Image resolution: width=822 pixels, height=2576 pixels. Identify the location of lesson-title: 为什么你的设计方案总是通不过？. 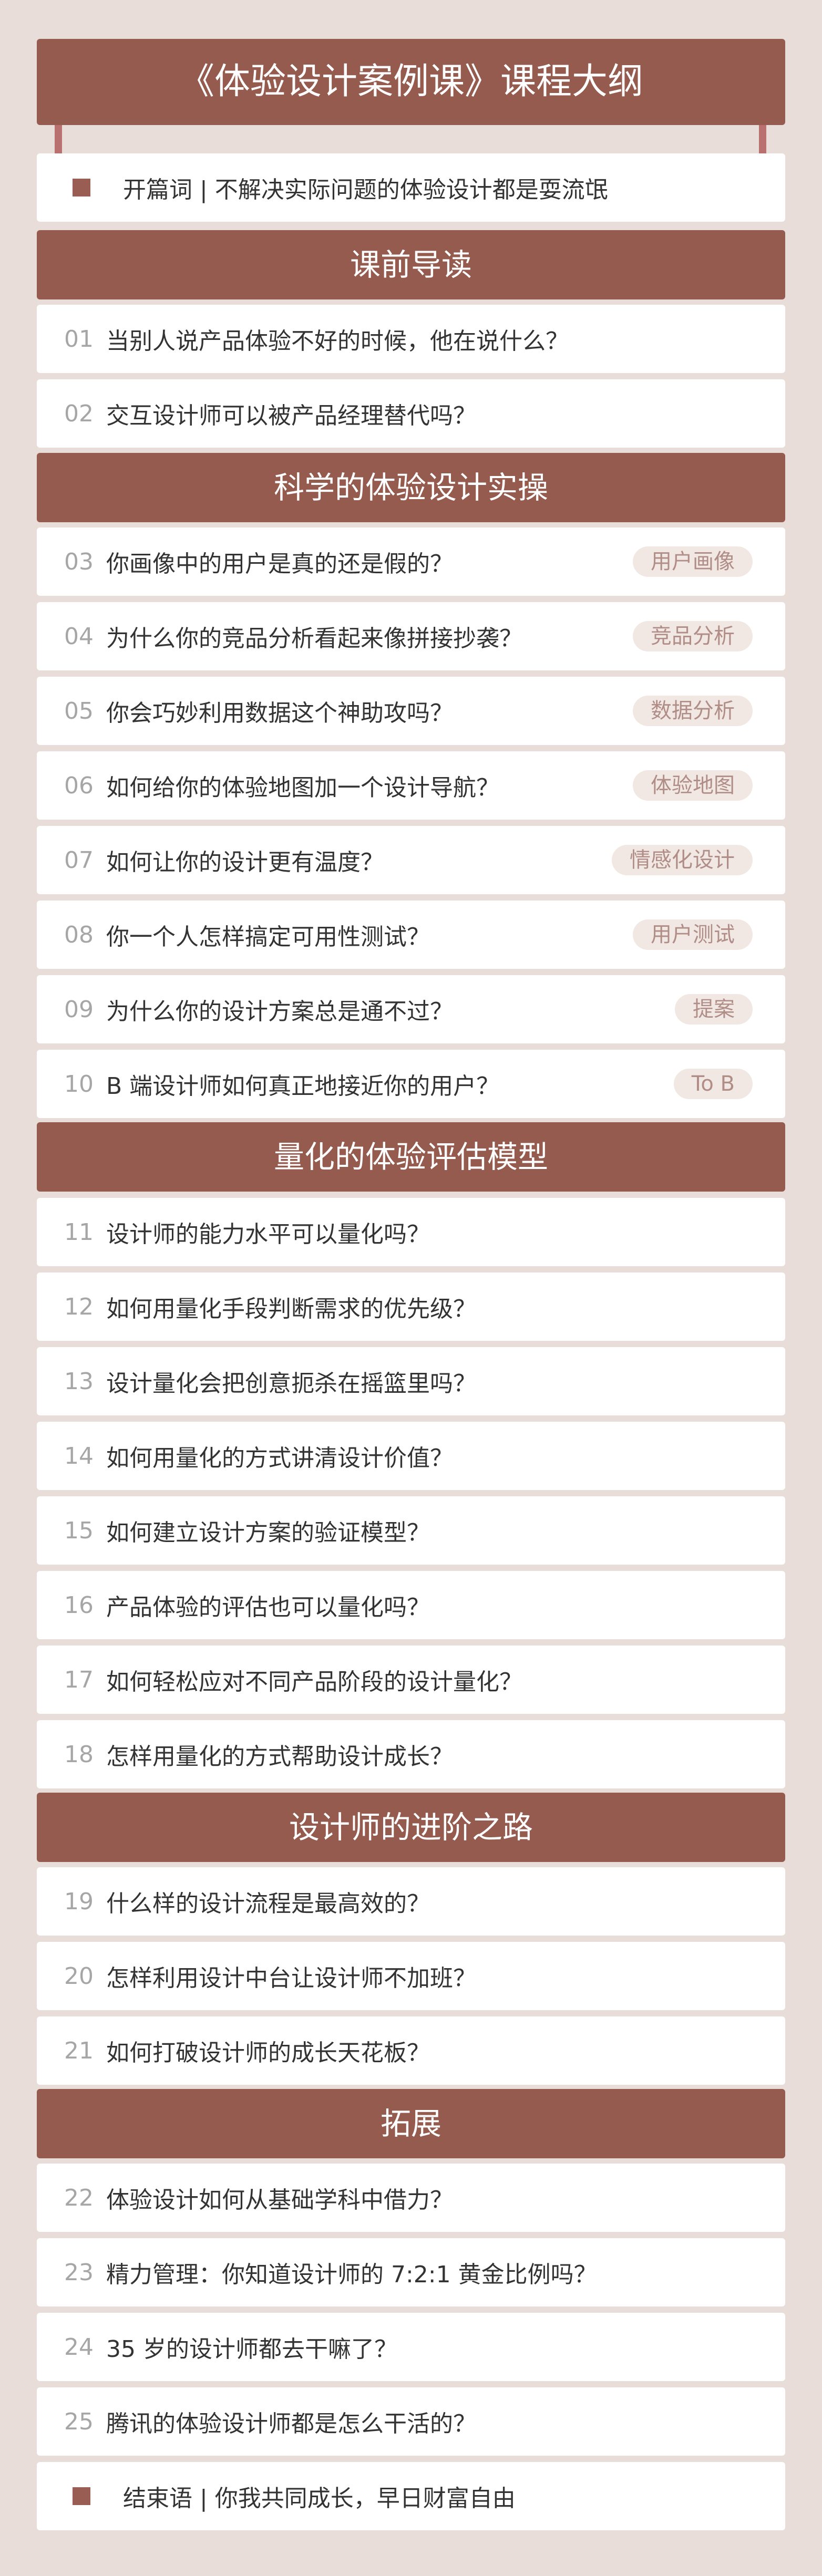
(279, 1011).